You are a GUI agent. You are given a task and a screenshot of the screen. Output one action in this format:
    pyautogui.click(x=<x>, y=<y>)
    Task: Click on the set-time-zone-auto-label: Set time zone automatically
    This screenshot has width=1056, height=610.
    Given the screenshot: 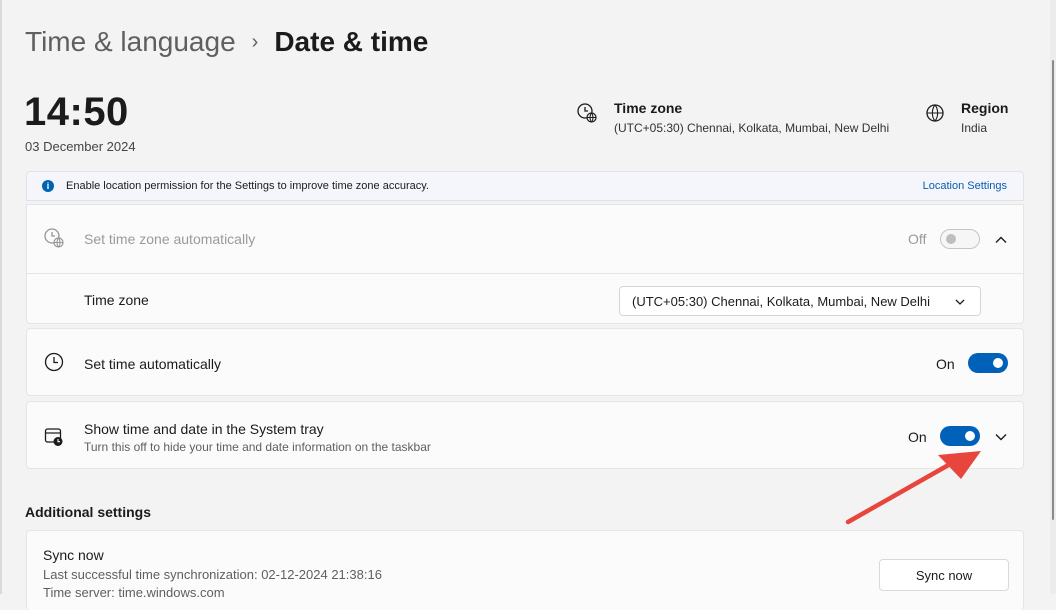 What is the action you would take?
    pyautogui.click(x=170, y=239)
    